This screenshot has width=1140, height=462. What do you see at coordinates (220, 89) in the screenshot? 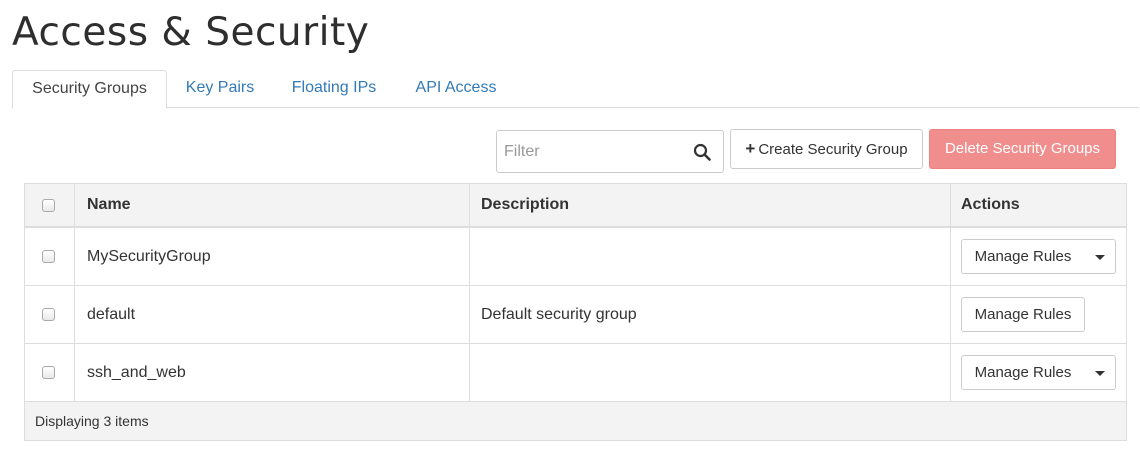
I see `tab-key-pairs: Key Pairs` at bounding box center [220, 89].